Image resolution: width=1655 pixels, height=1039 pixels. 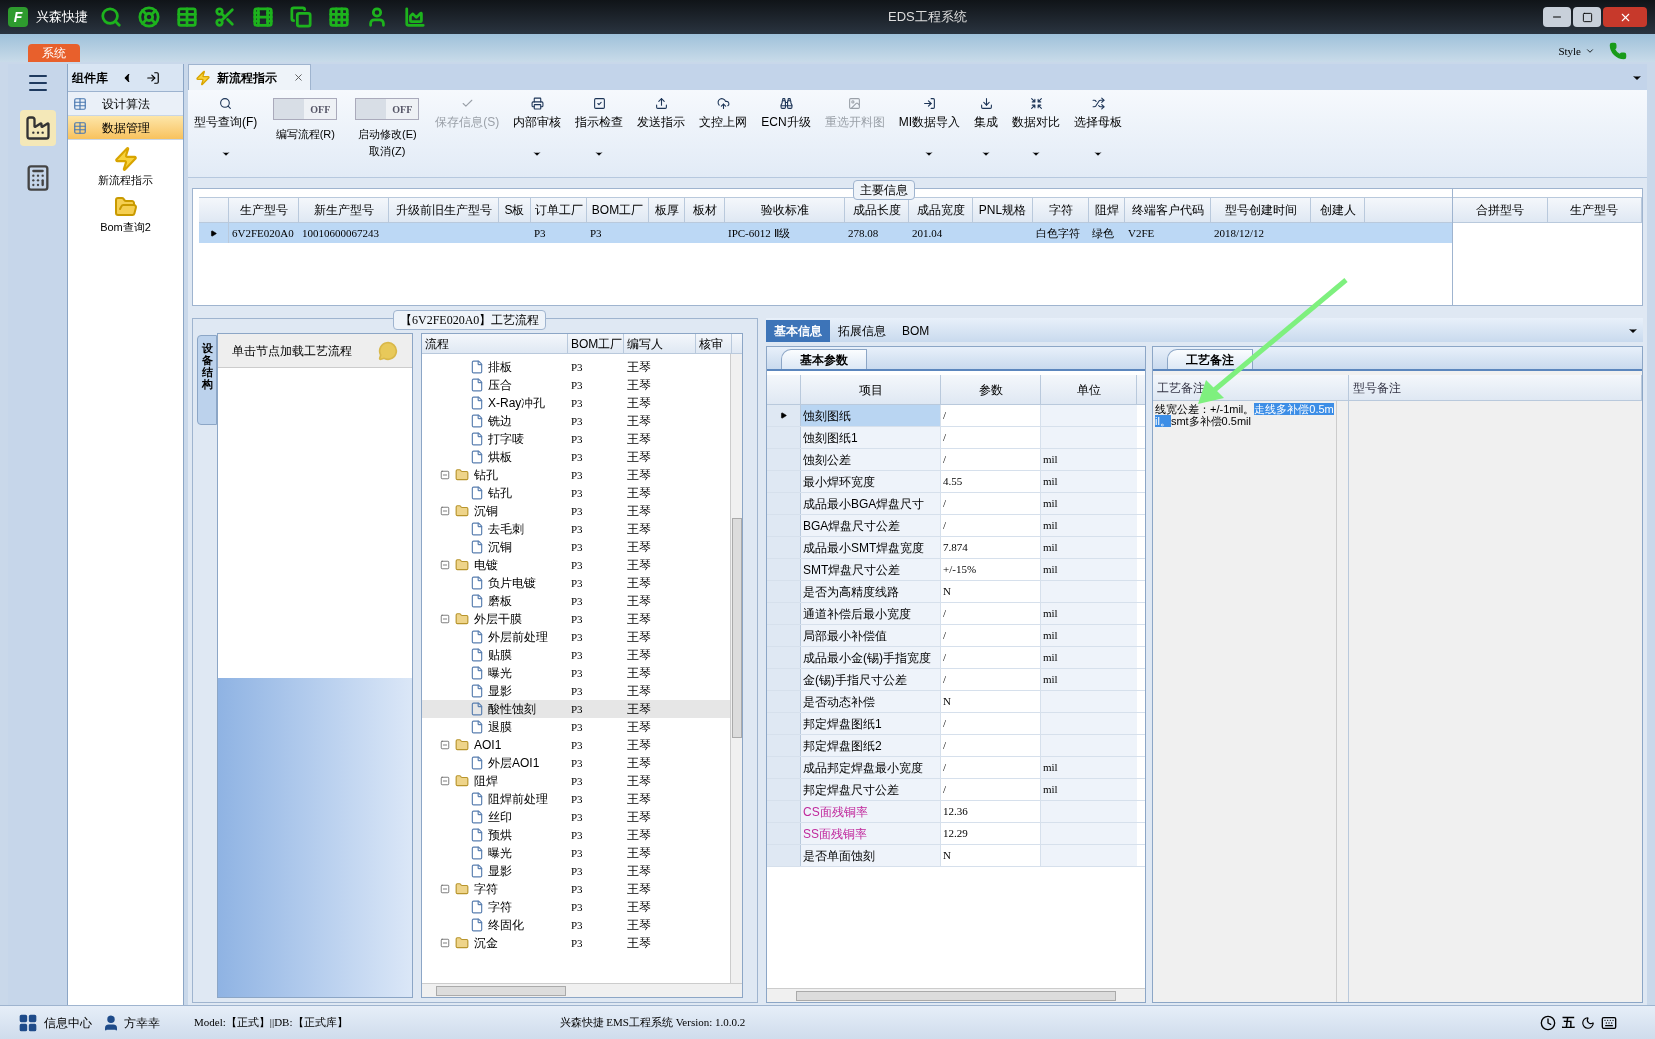 I want to click on tree-label: 打字唛, so click(x=506, y=439).